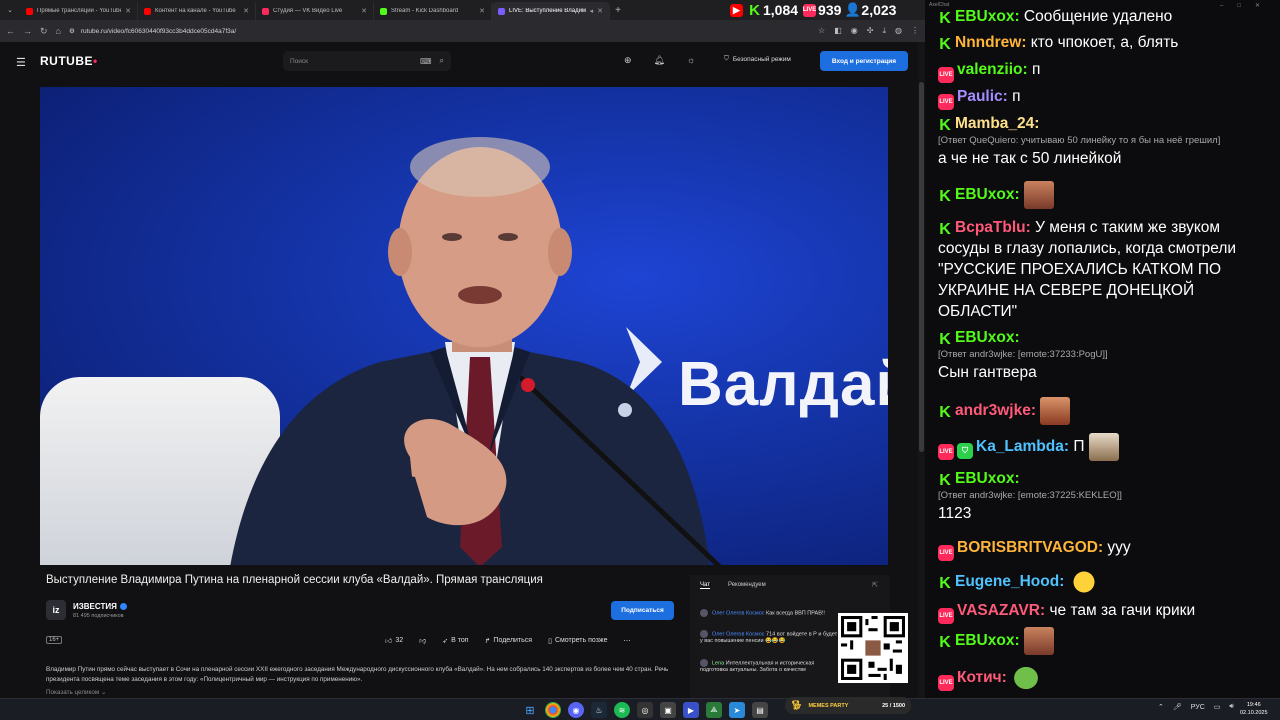 The height and width of the screenshot is (720, 1280). What do you see at coordinates (21, 62) in the screenshot?
I see `hamburger-menu-icon: ☰` at bounding box center [21, 62].